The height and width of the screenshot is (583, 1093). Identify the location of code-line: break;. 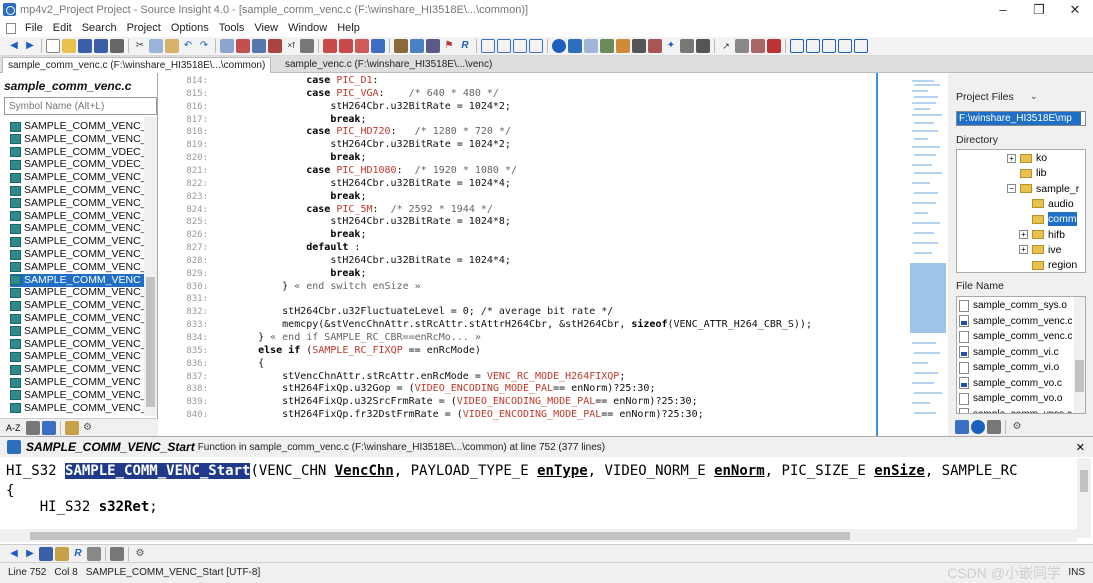
(300, 119).